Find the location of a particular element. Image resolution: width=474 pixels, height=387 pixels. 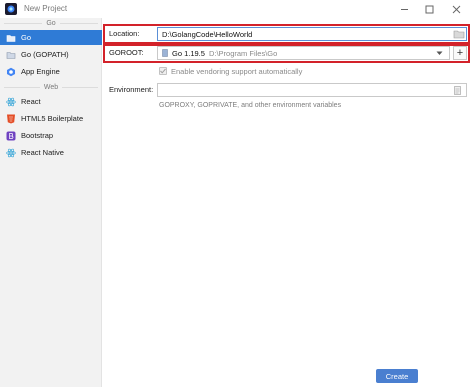

plus-icon: + is located at coordinates (460, 53).